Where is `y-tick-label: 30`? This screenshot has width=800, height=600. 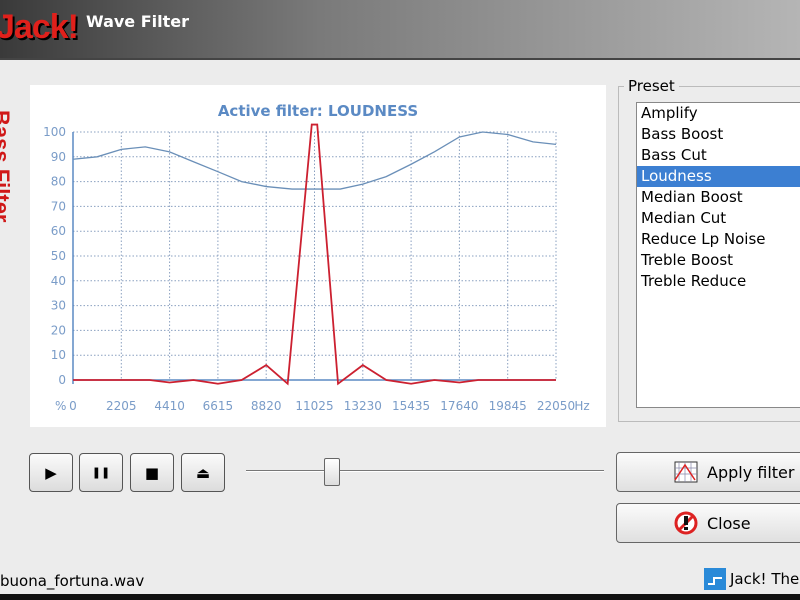 y-tick-label: 30 is located at coordinates (58, 306).